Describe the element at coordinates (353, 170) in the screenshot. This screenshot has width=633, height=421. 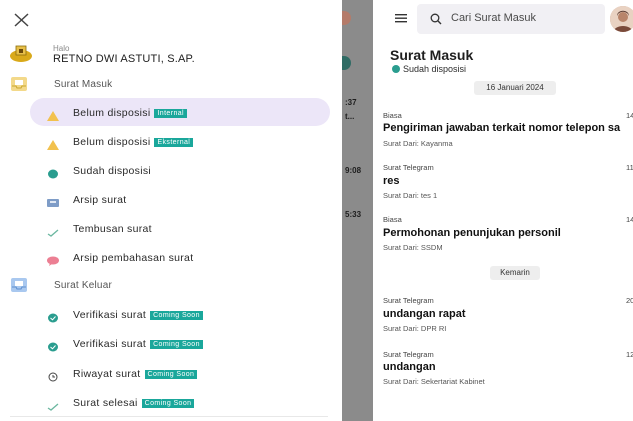
I see `background-time: 9:08` at that location.